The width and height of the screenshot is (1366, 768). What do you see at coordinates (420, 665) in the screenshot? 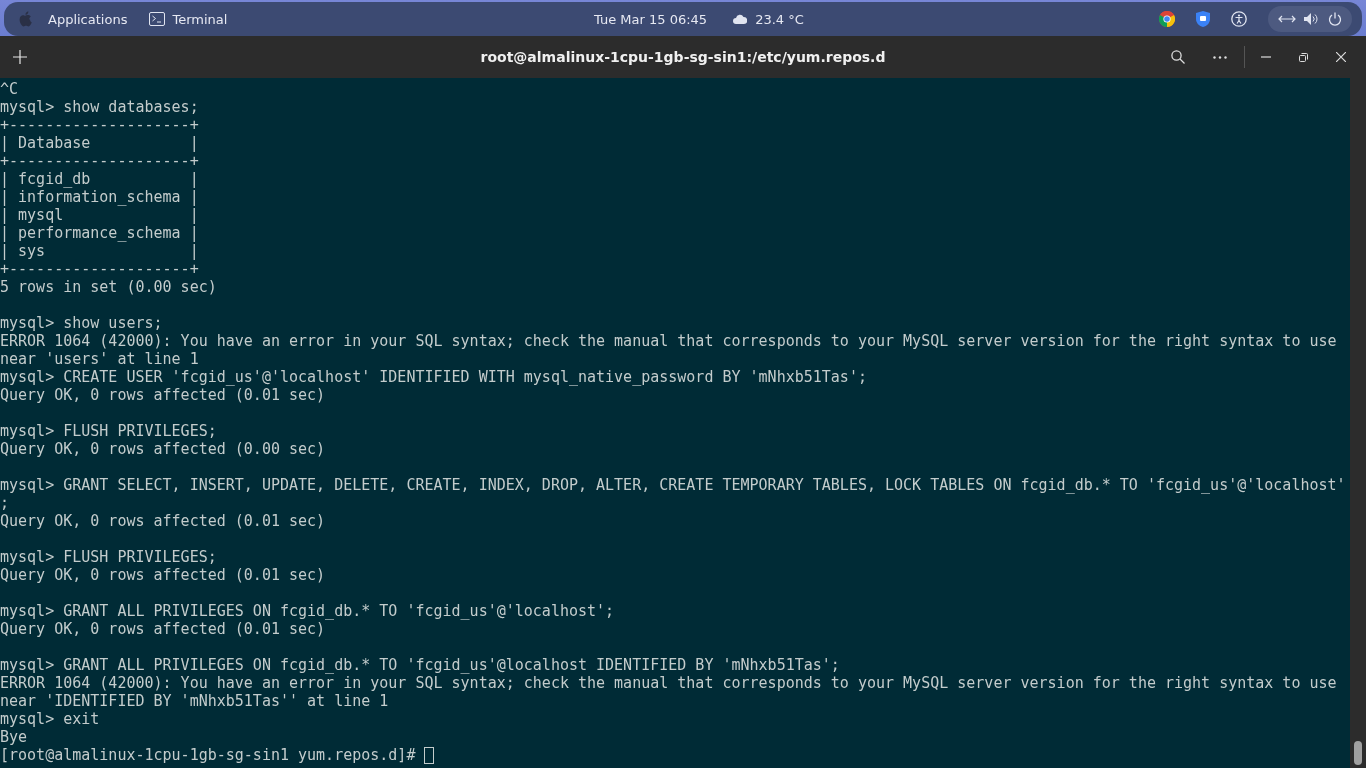
I see `terminal-line: mysql> GRANT ALL PRIVILEGES ON fcgid_db.* TO 'fcgid_us'@localhost IDENTIFIED BY 'mNhxb51Tas';` at bounding box center [420, 665].